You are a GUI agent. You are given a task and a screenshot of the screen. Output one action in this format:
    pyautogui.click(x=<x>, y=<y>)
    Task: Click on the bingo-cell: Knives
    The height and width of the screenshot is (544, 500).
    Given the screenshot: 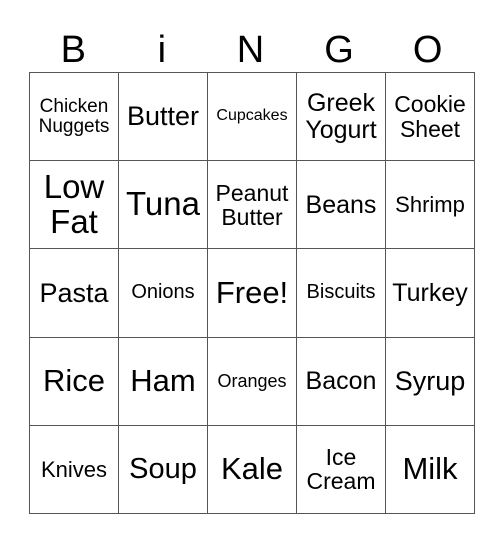 What is the action you would take?
    pyautogui.click(x=74, y=469)
    